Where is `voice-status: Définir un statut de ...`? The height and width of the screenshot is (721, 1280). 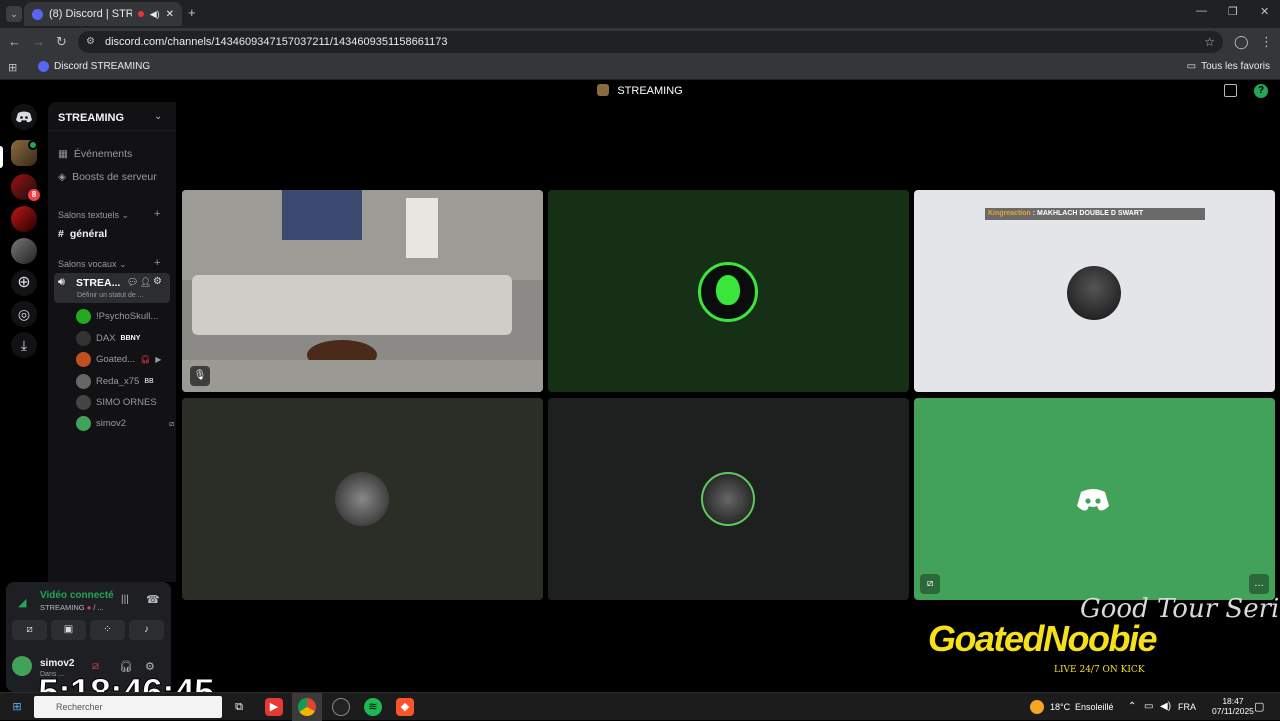
voice-status: Définir un statut de ... is located at coordinates (110, 295).